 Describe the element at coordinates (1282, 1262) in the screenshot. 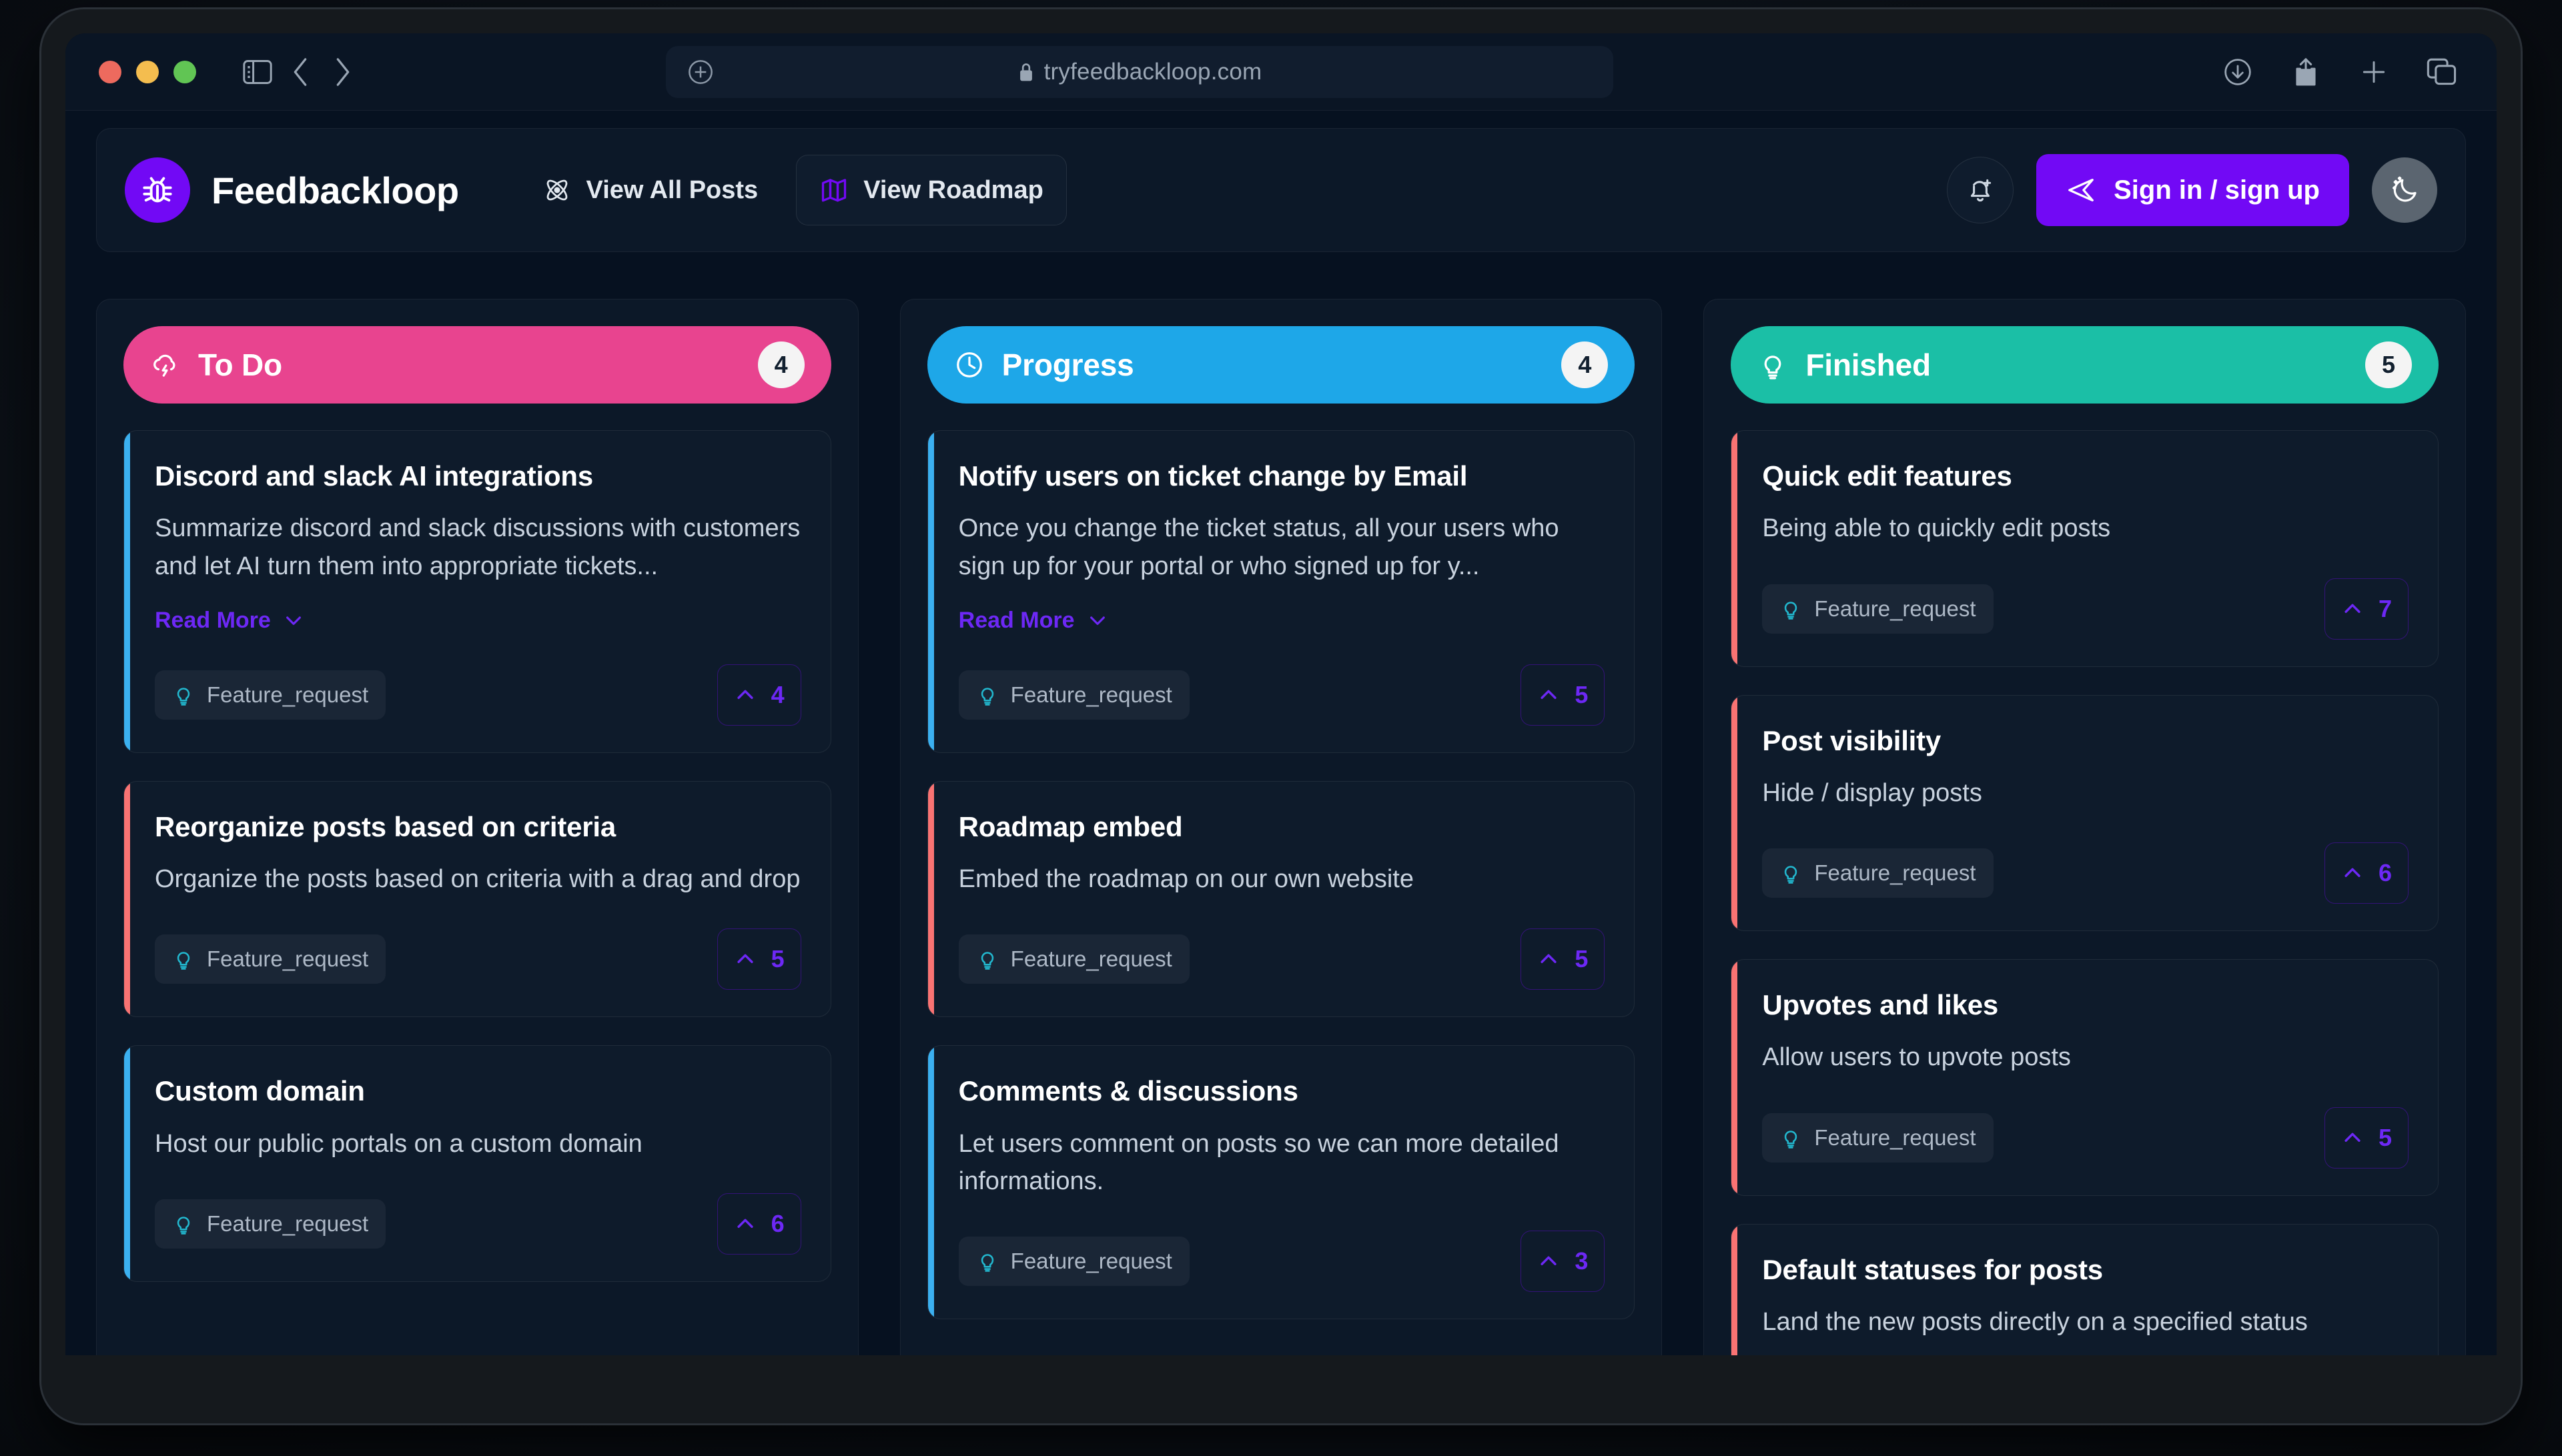

I see `card-footer: Feature_request 3` at that location.